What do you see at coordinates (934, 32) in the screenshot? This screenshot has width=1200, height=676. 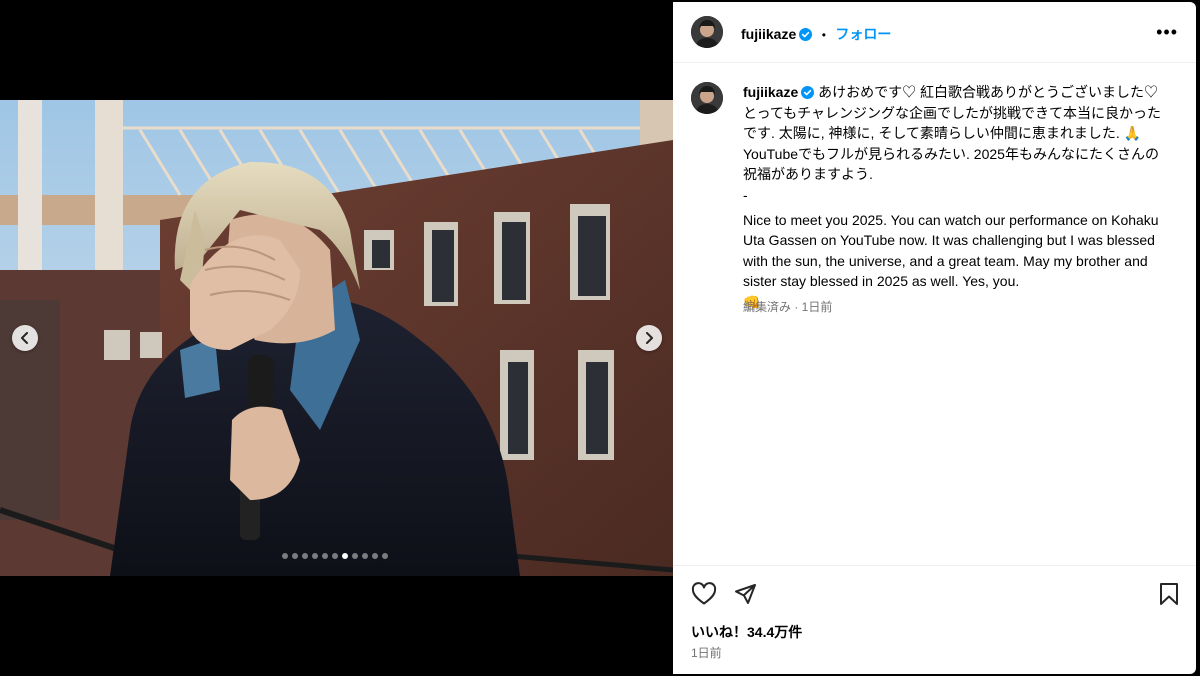 I see `post-header: fujiikaze • フォロー •••` at bounding box center [934, 32].